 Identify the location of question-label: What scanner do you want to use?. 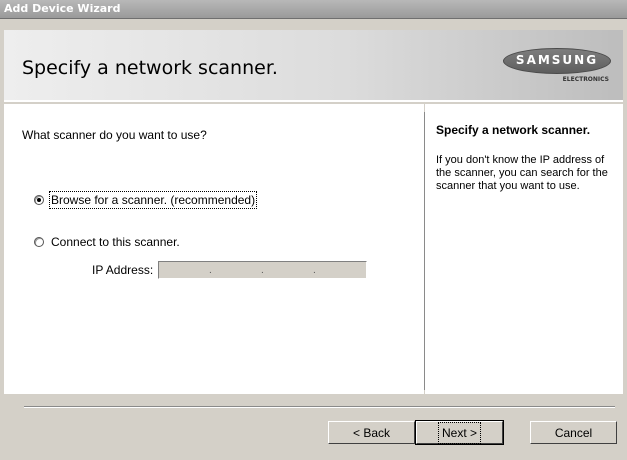
(114, 135).